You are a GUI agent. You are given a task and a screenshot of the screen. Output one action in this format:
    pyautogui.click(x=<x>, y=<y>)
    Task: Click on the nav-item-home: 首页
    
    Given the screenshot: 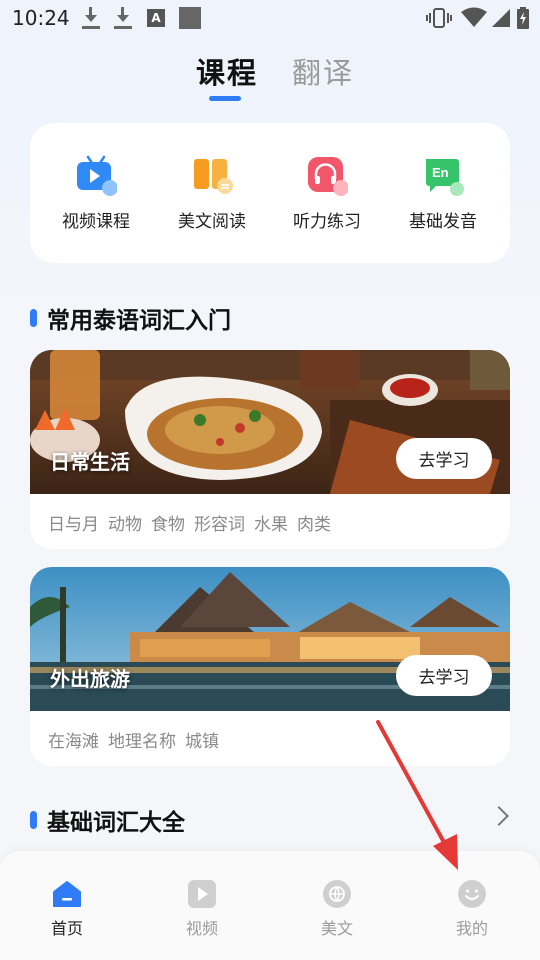 What is the action you would take?
    pyautogui.click(x=67, y=909)
    